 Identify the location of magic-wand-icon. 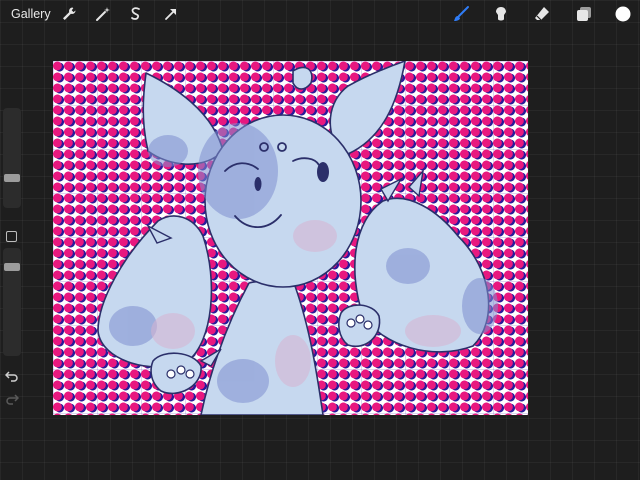
(103, 14).